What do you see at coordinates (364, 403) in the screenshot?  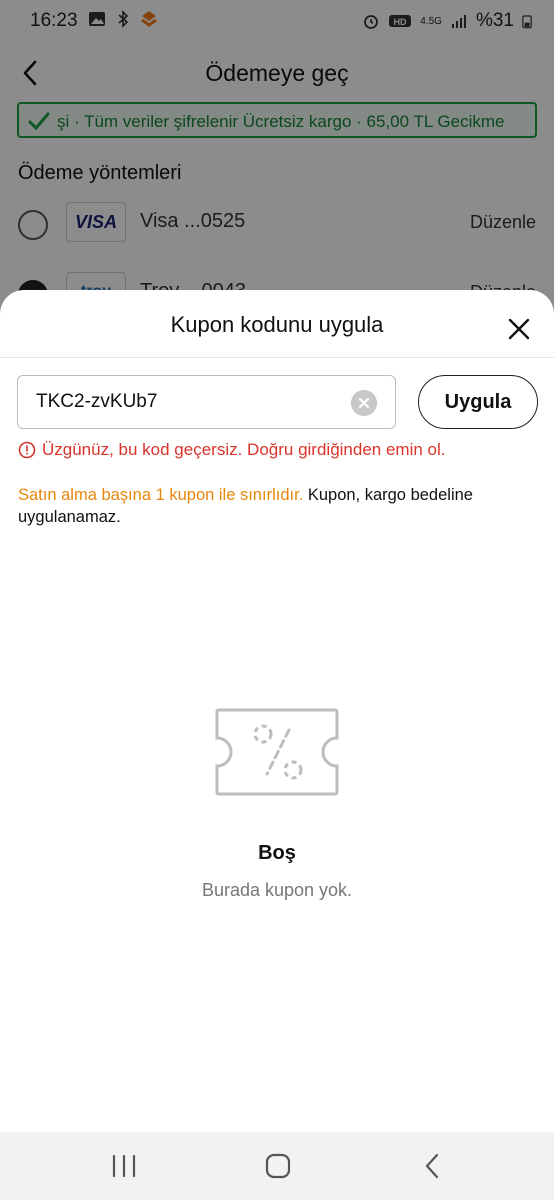 I see `clear-input-icon` at bounding box center [364, 403].